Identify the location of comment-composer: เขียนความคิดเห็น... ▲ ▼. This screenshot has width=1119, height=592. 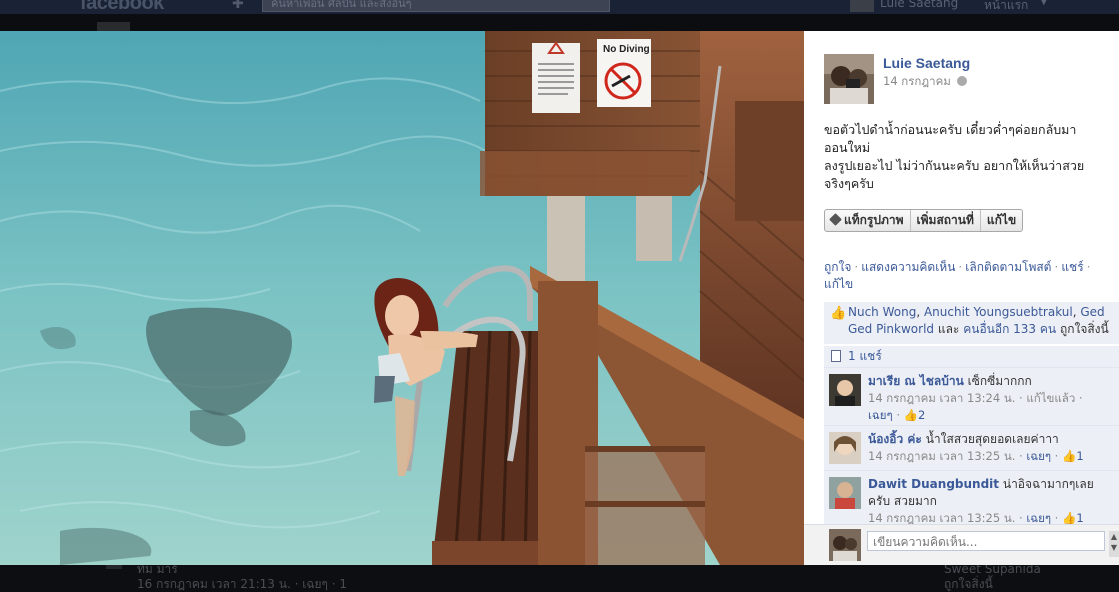
(961, 544).